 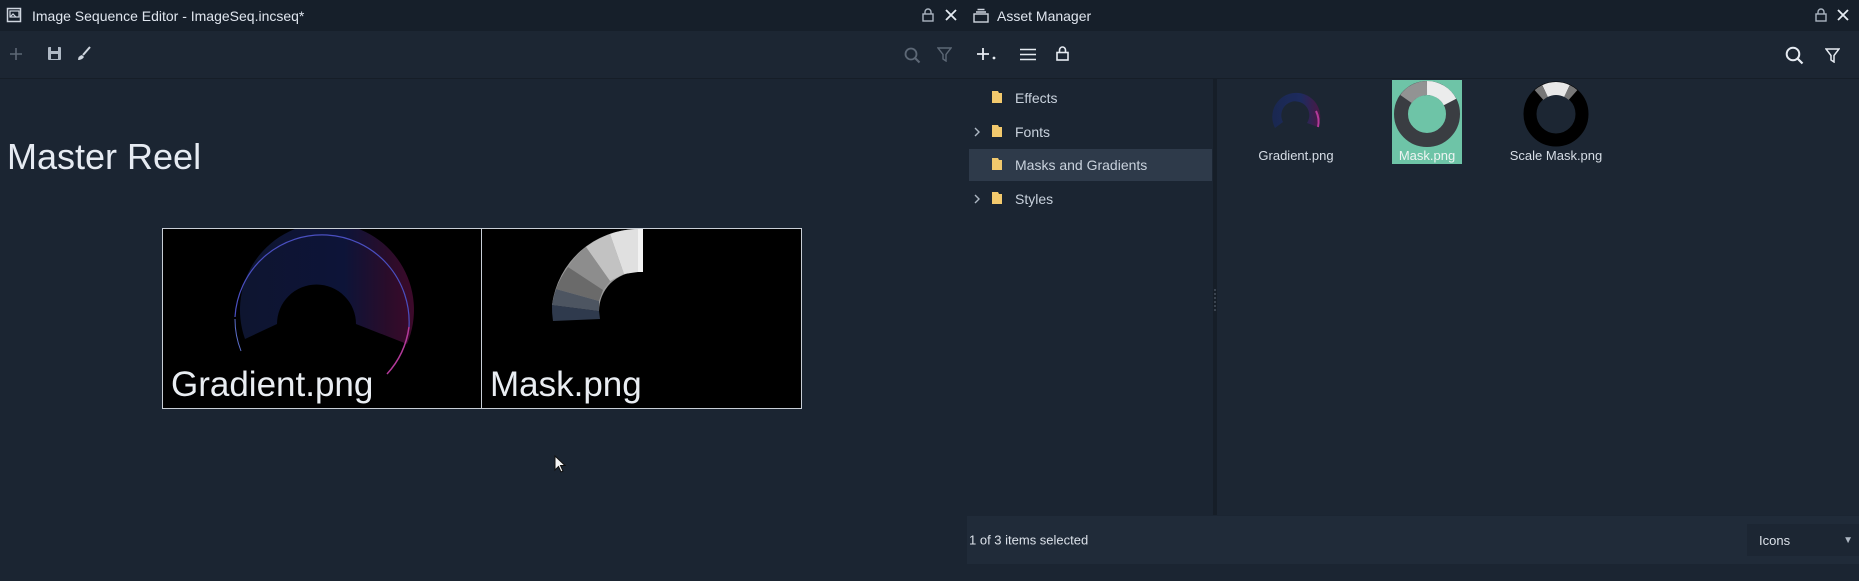 What do you see at coordinates (987, 54) in the screenshot?
I see `add-menu-icon` at bounding box center [987, 54].